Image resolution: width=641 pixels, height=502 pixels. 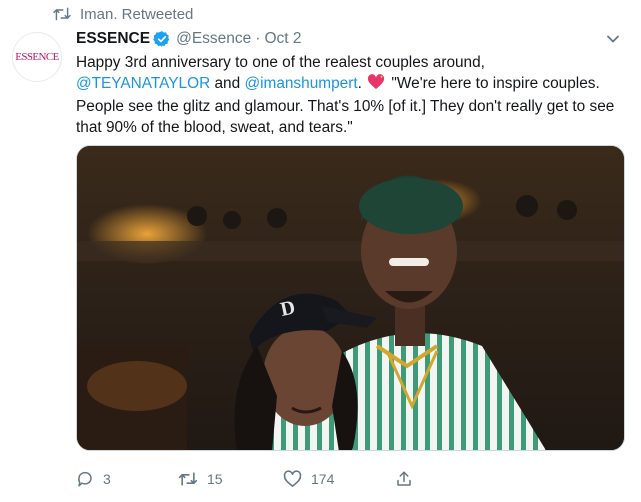 I want to click on mention-imanshumpert: @imanshumpert, so click(x=300, y=83).